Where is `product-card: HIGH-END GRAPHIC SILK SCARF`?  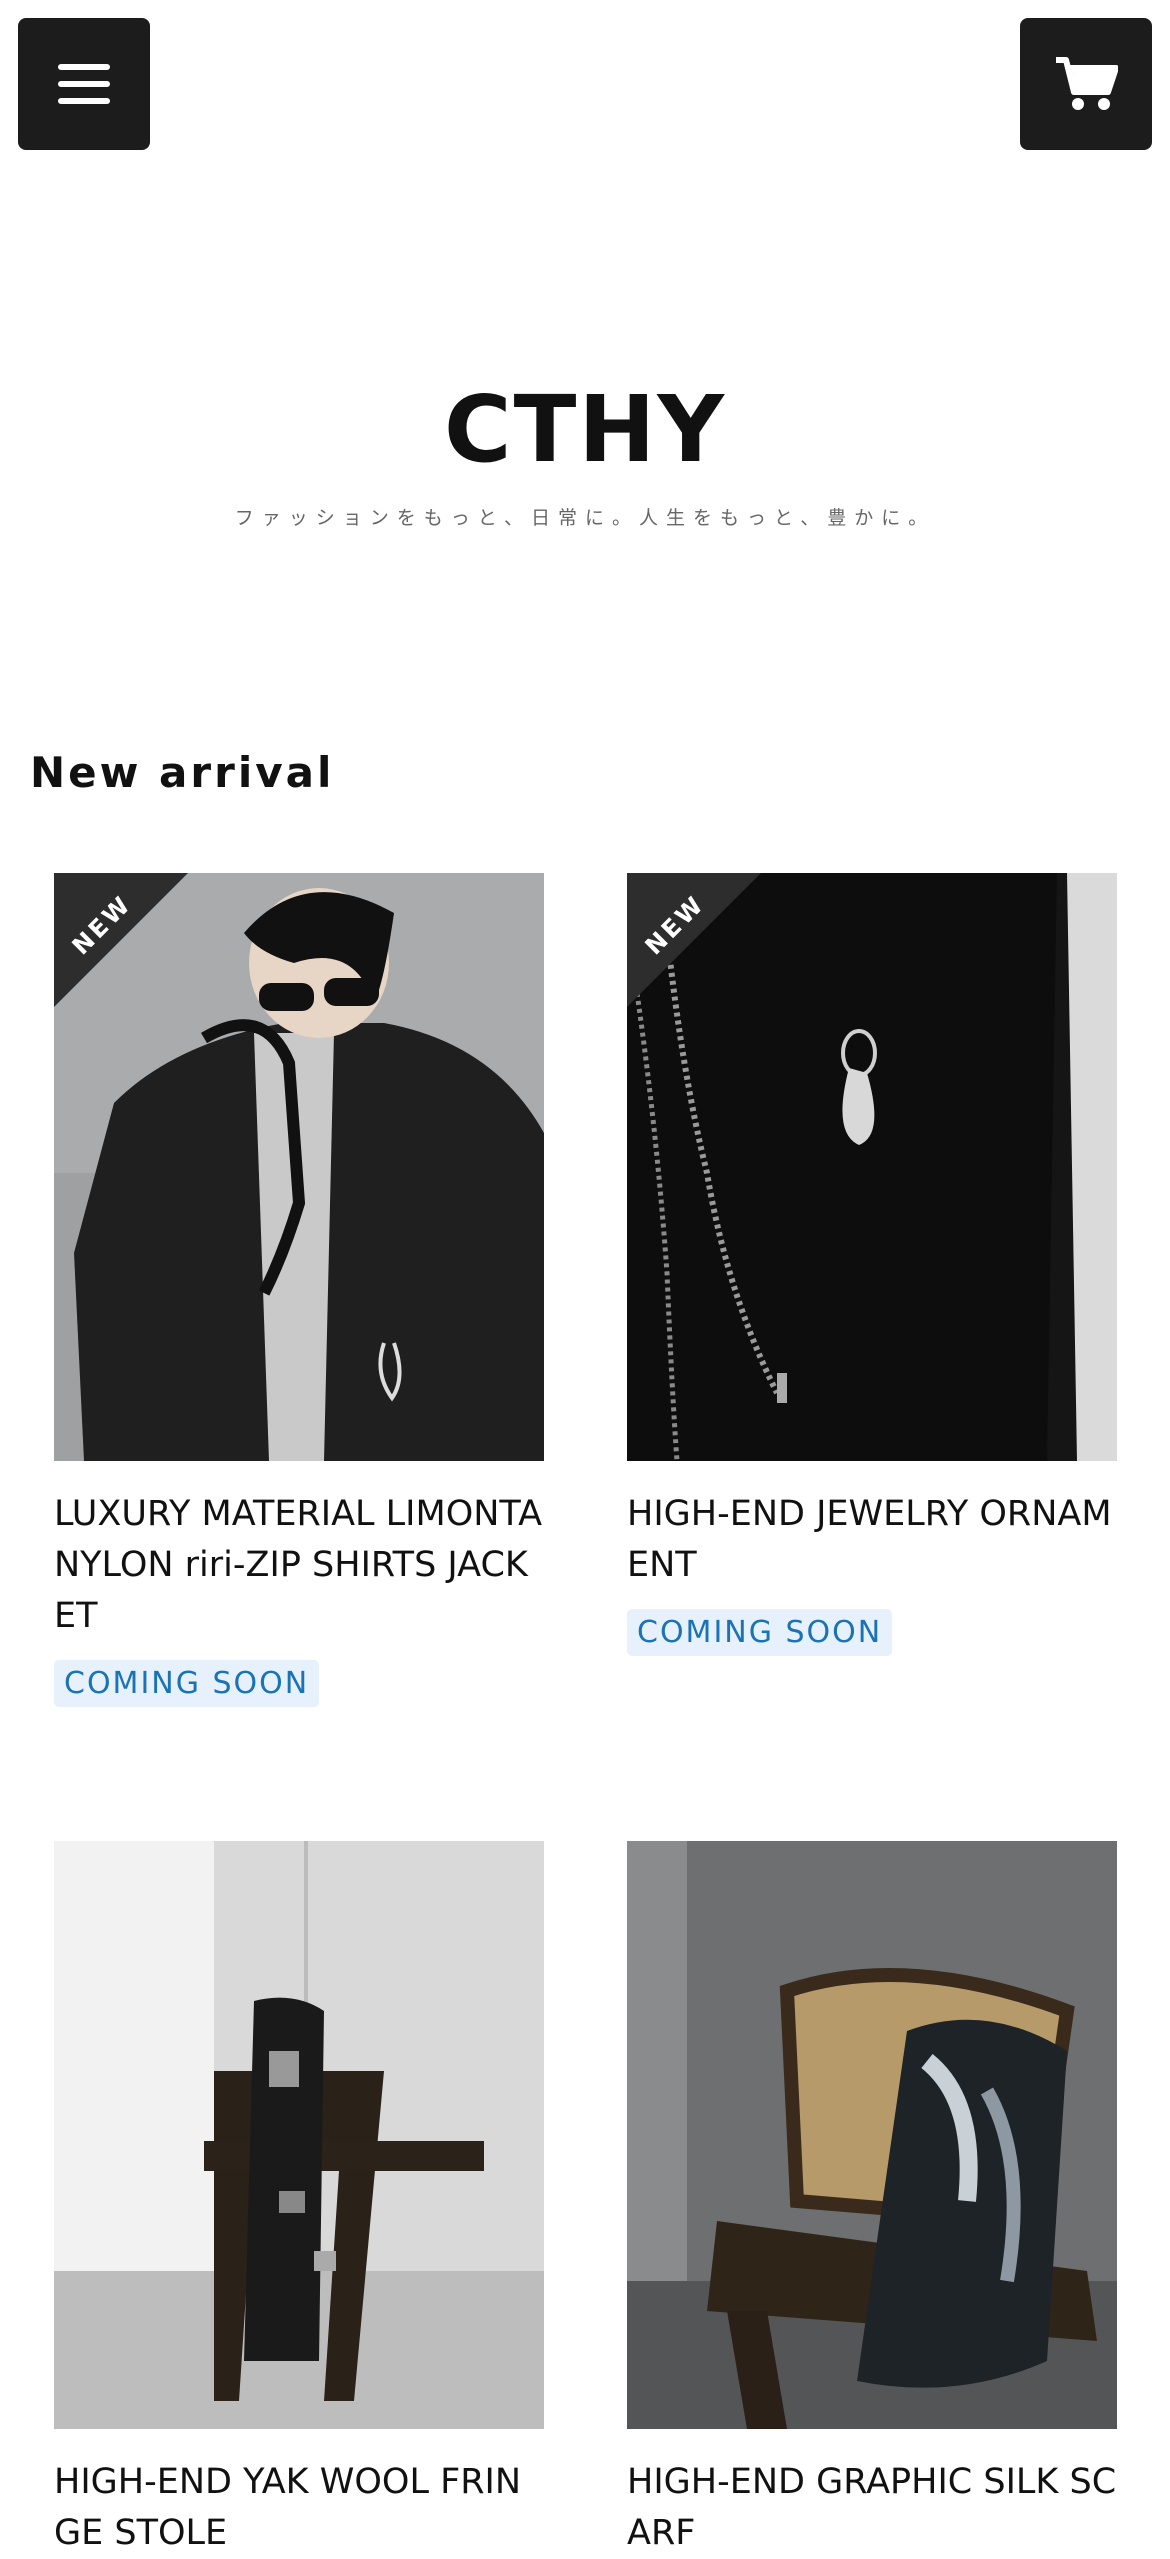
product-card: HIGH-END GRAPHIC SILK SCARF is located at coordinates (872, 2200).